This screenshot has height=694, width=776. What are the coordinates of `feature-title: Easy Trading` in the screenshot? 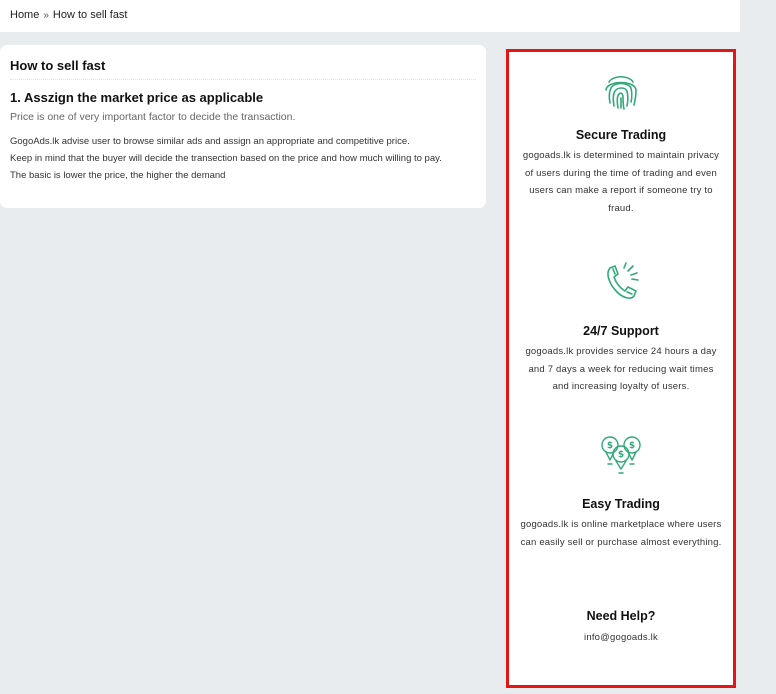 It's located at (621, 504).